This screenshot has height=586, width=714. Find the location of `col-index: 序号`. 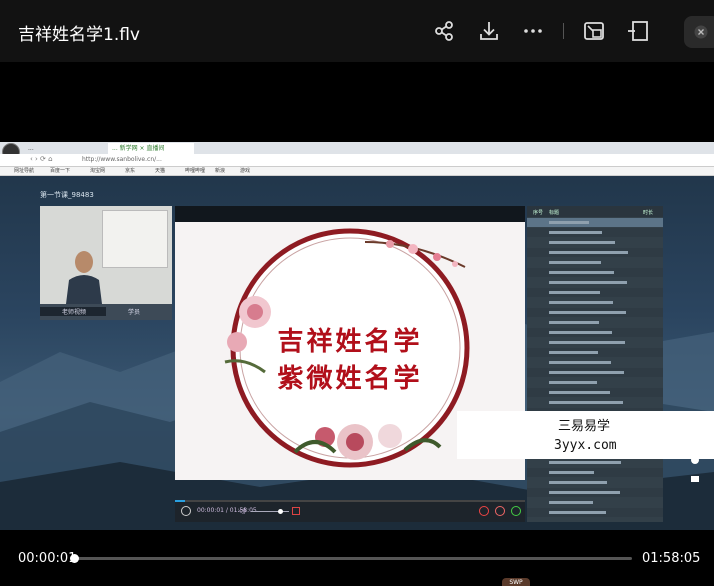

col-index: 序号 is located at coordinates (538, 213).